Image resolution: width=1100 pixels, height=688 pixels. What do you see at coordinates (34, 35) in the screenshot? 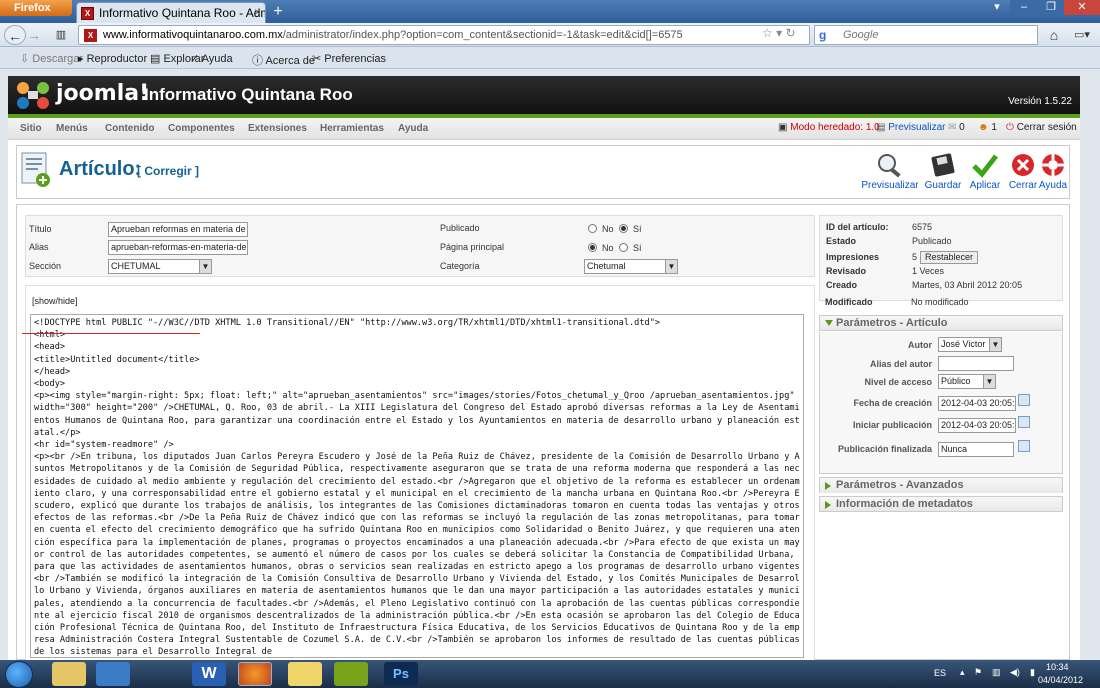
I see `forward-button: →` at bounding box center [34, 35].